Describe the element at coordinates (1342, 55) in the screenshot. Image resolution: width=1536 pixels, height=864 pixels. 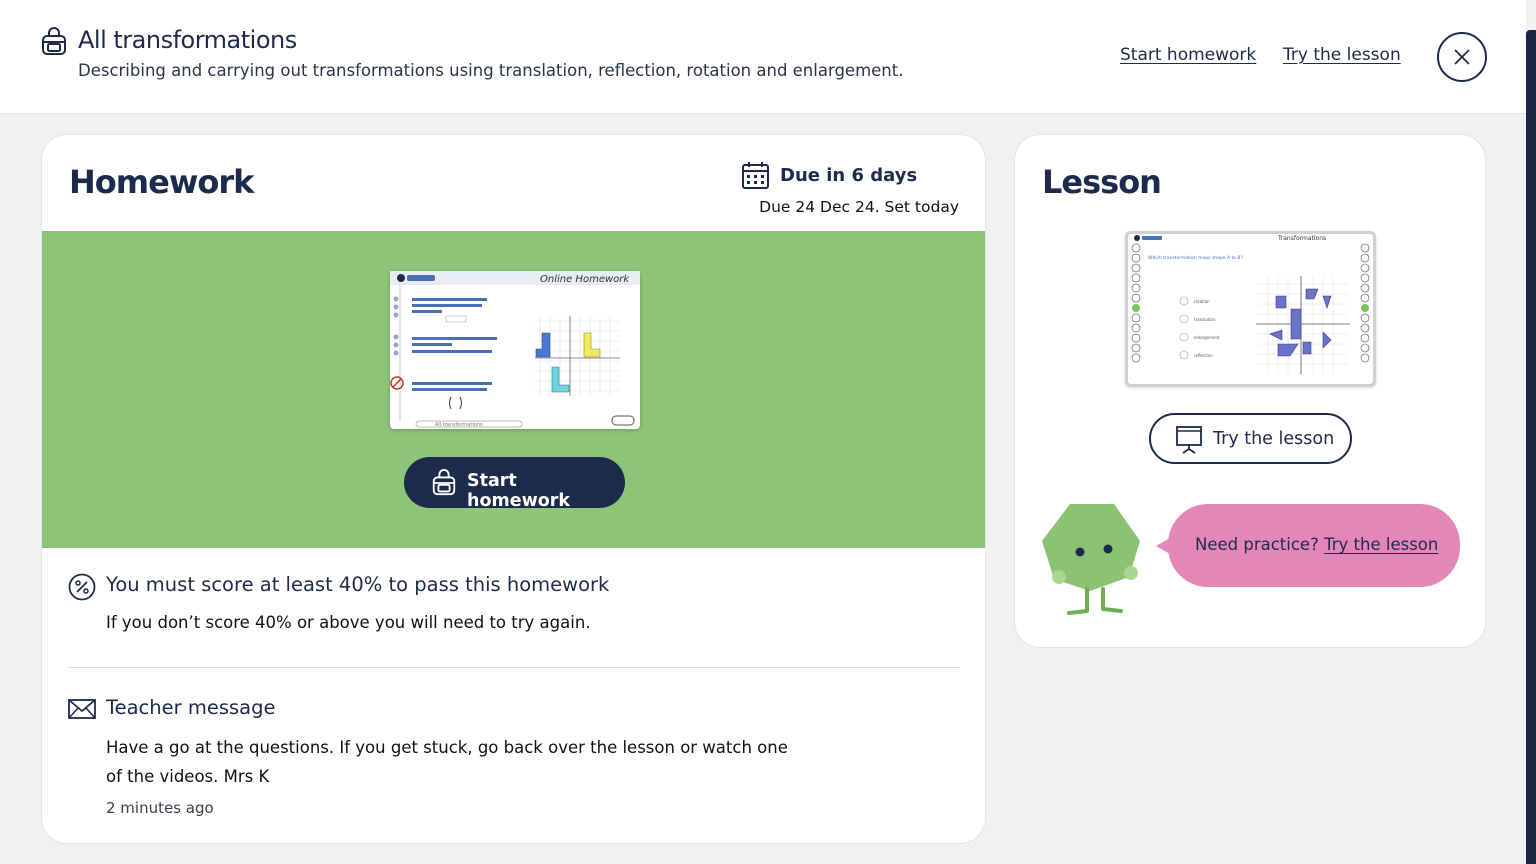
I see `try-lesson-link: Try the lesson` at that location.